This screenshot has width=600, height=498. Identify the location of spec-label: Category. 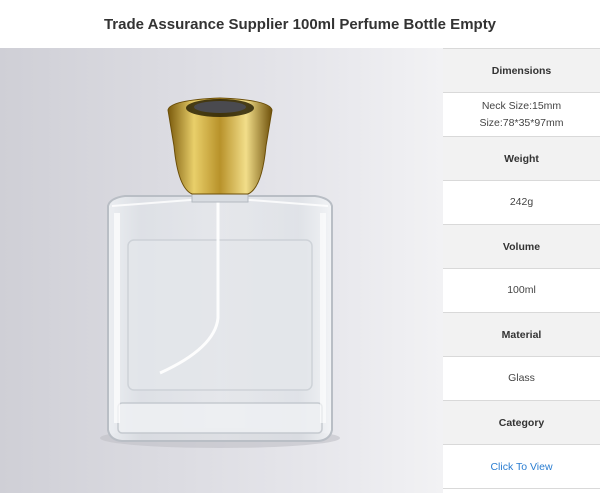
(521, 422).